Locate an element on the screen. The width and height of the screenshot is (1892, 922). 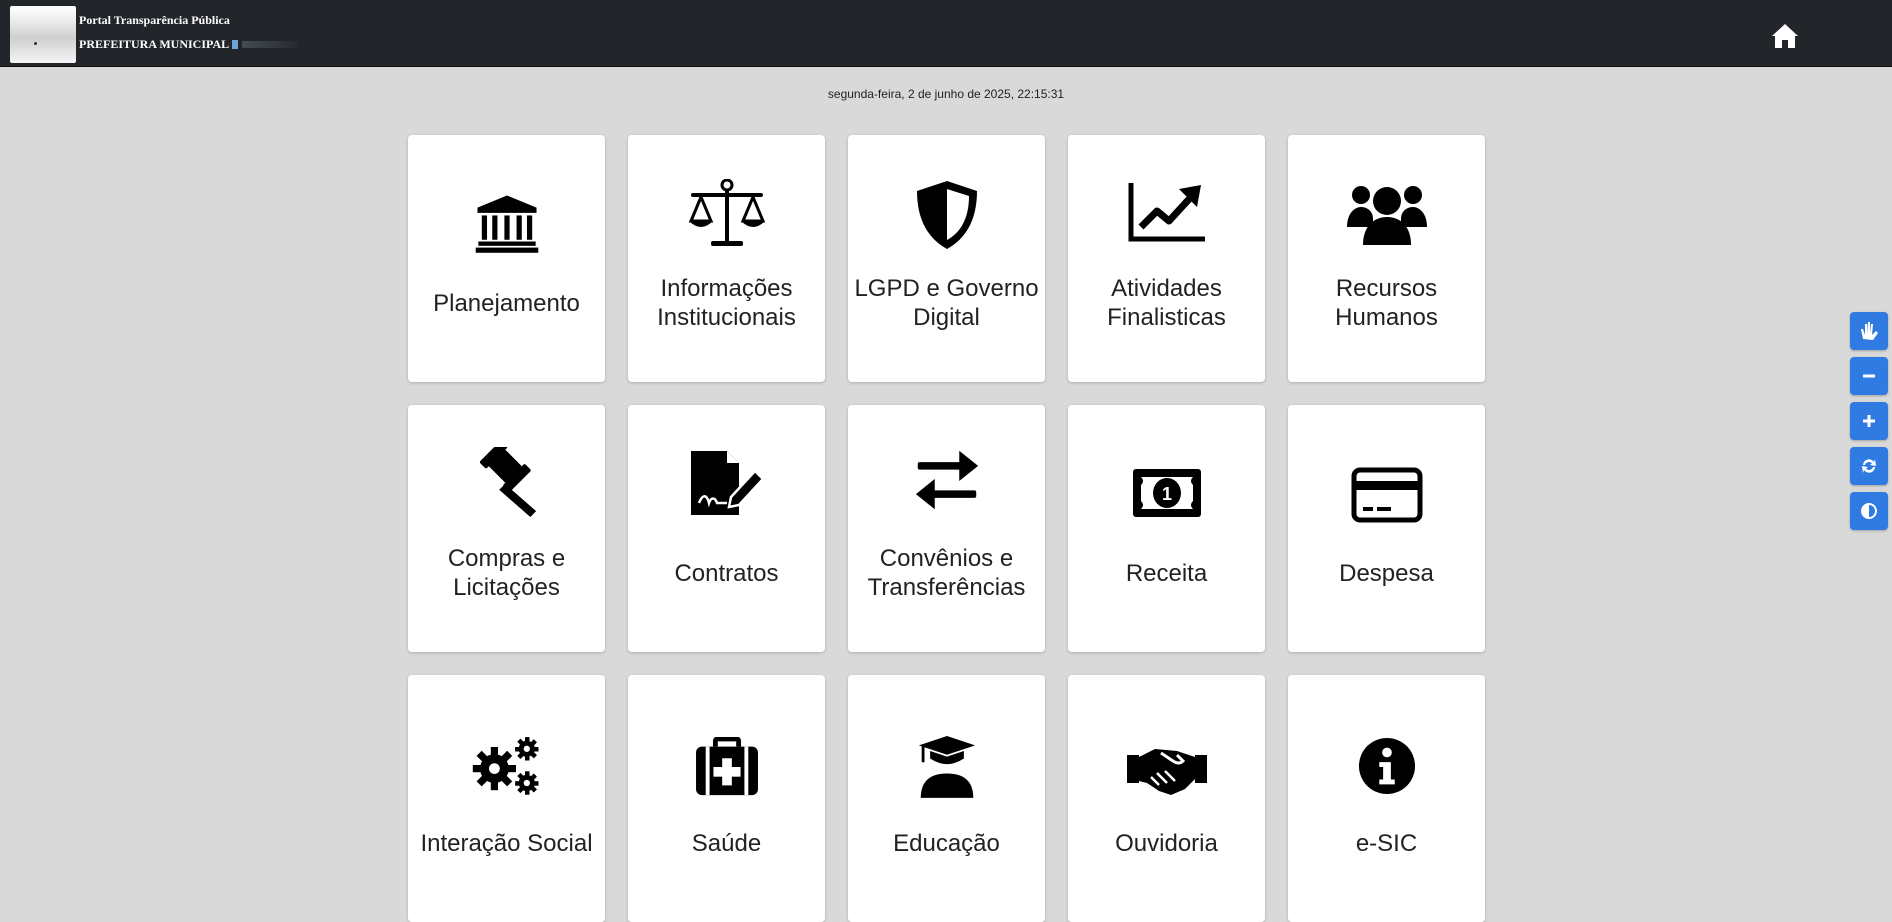
municipality-name: PREFEITURA MUNICIPAL is located at coordinates (189, 44).